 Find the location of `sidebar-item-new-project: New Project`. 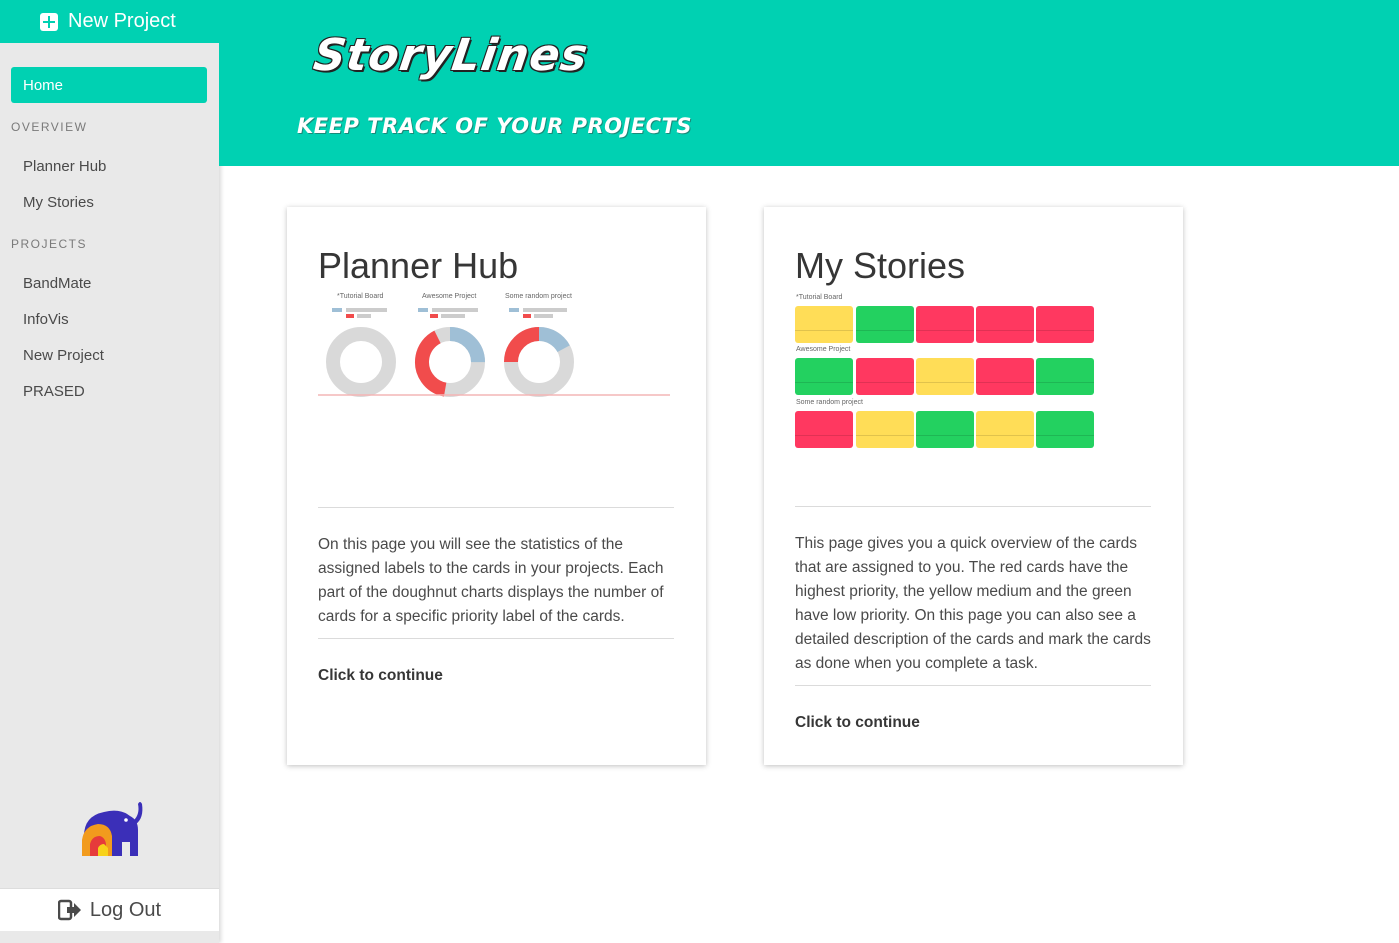

sidebar-item-new-project: New Project is located at coordinates (63, 355).